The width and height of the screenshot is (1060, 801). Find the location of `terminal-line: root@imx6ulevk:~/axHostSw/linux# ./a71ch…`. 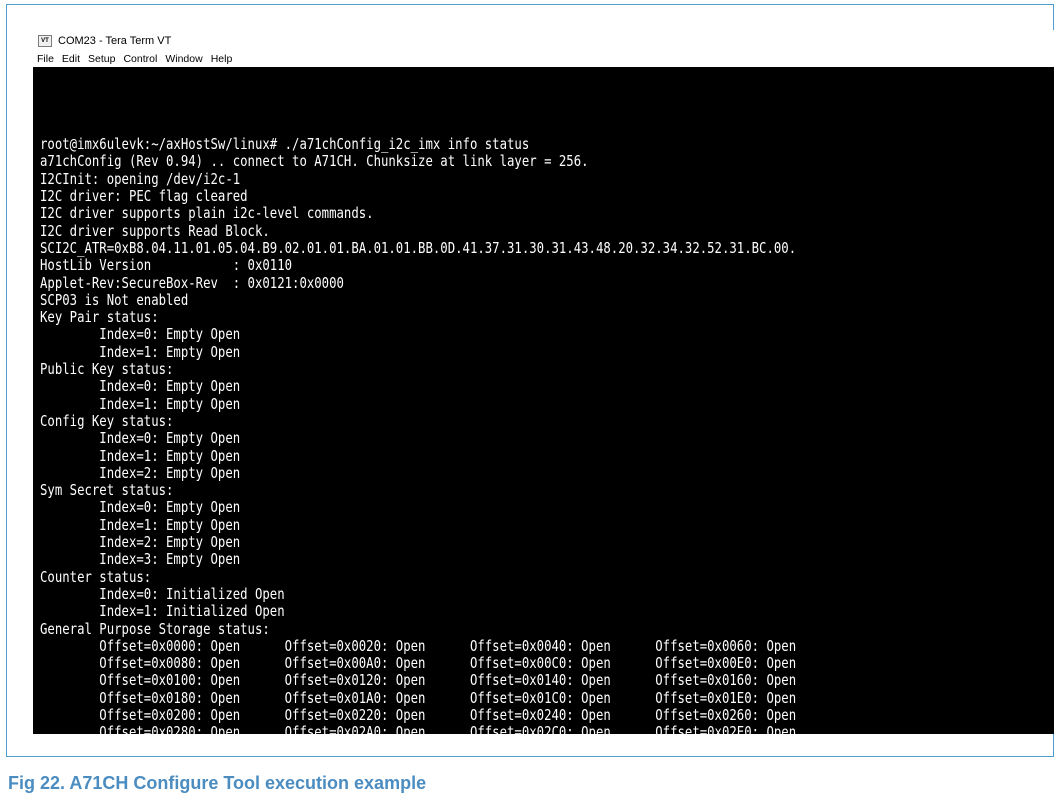

terminal-line: root@imx6ulevk:~/axHostSw/linux# ./a71ch… is located at coordinates (285, 144).